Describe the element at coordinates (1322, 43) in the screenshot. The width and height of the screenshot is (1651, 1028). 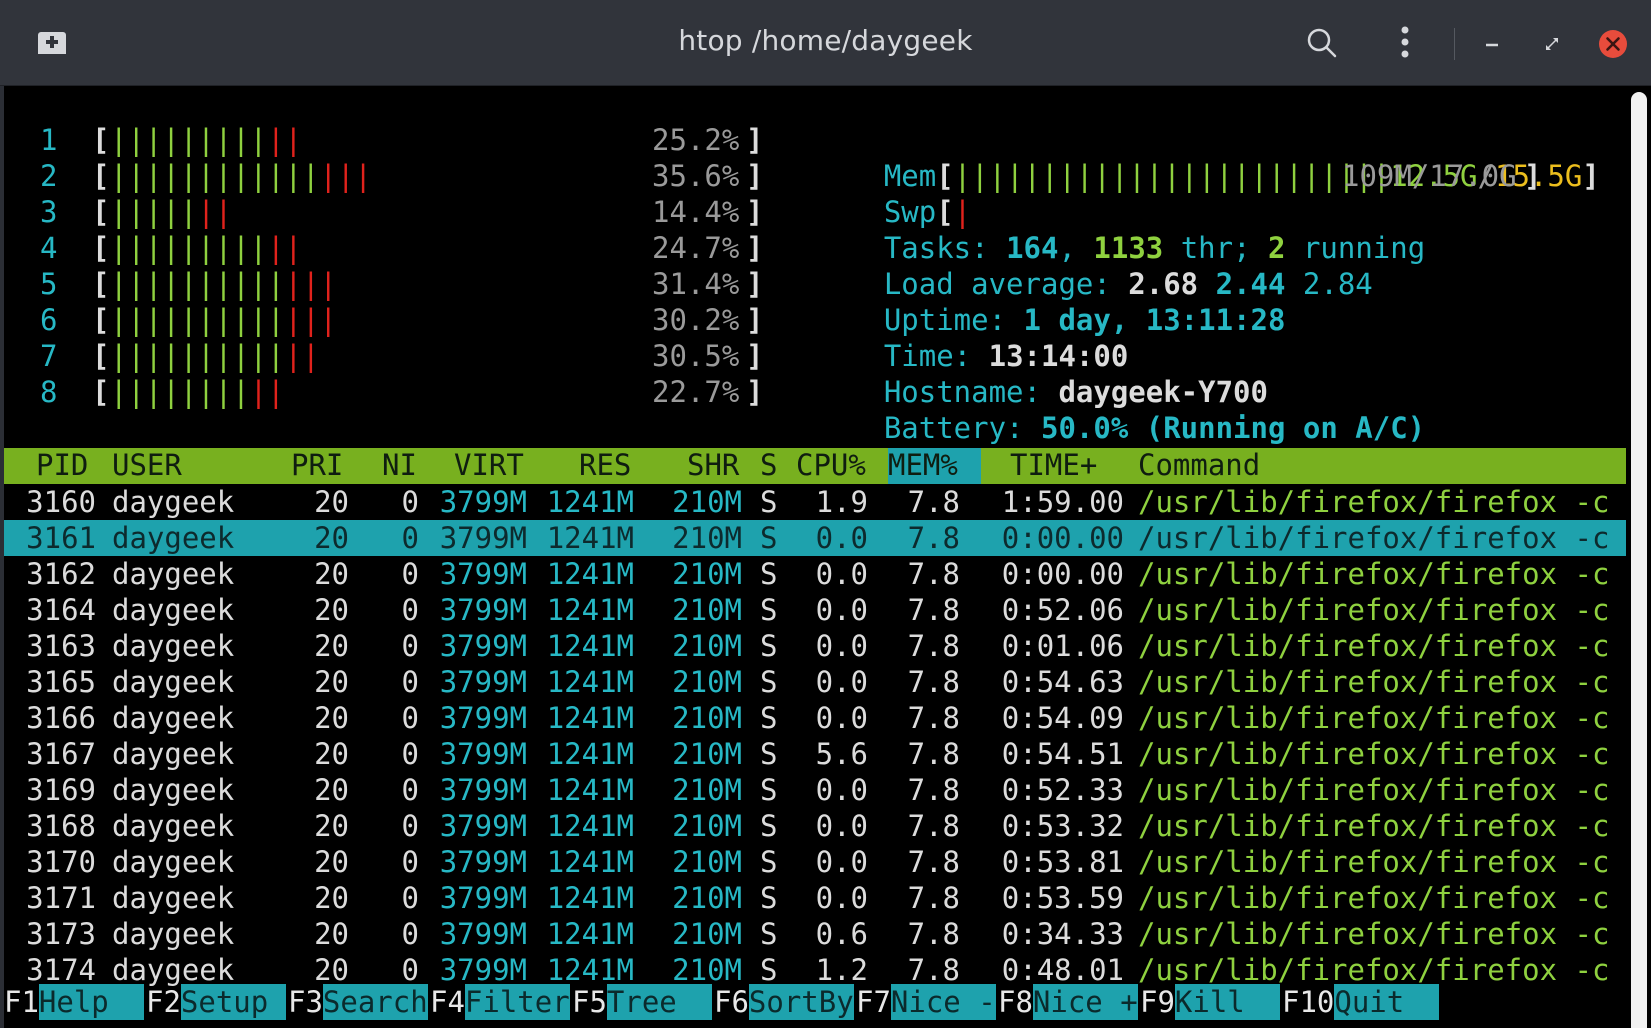
I see `search-icon` at that location.